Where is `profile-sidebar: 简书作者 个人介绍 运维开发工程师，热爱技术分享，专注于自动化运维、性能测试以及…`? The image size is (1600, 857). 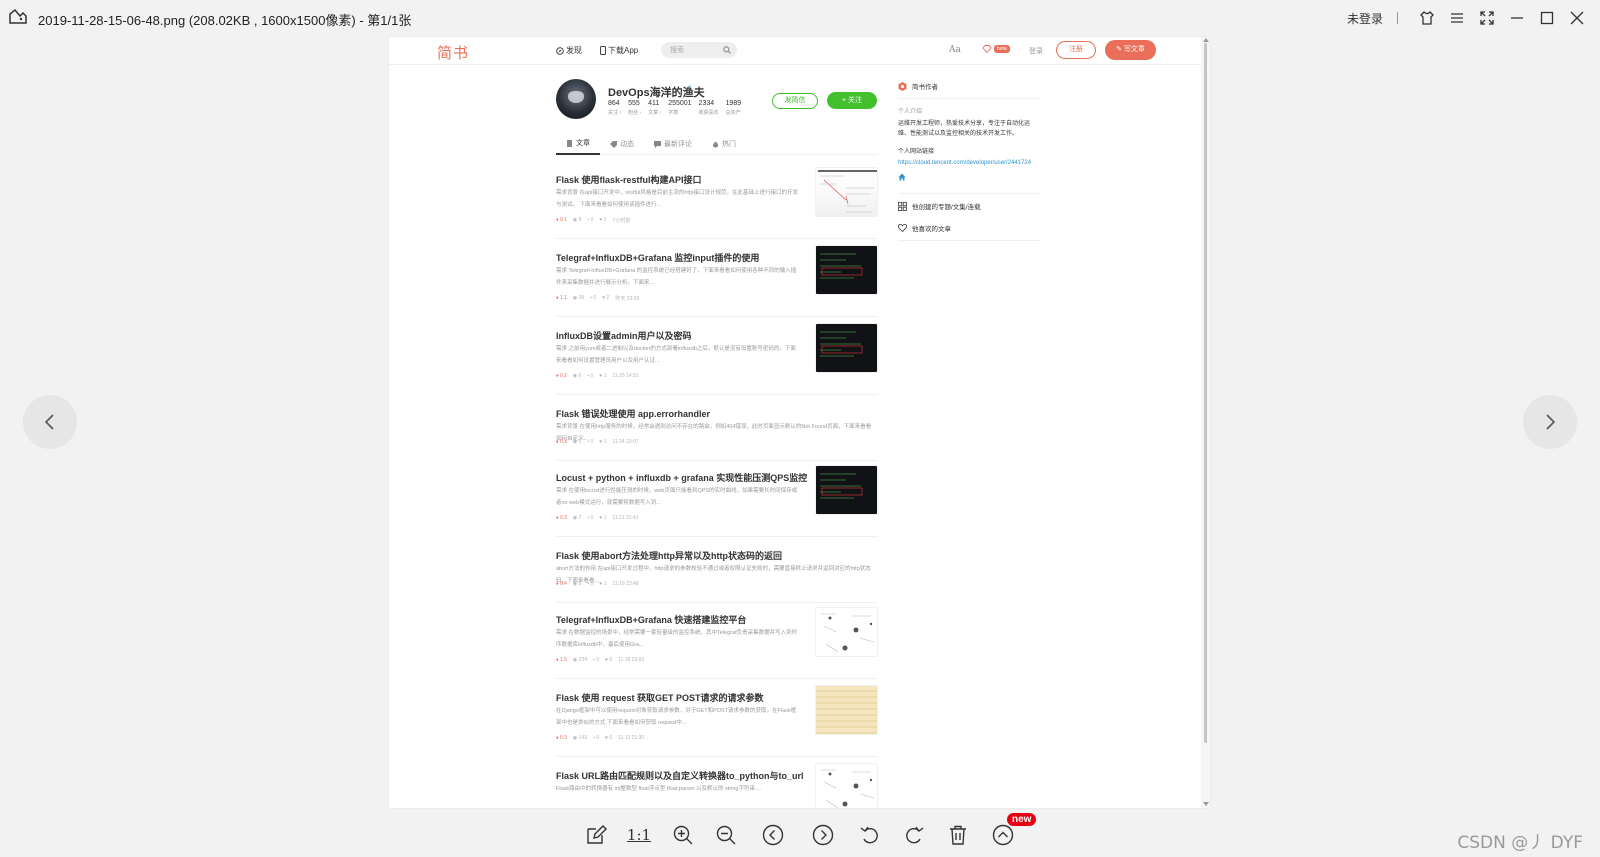
profile-sidebar: 简书作者 个人介绍 运维开发工程师，热爱技术分享，专注于自动化运维、性能测试以及… is located at coordinates (969, 164).